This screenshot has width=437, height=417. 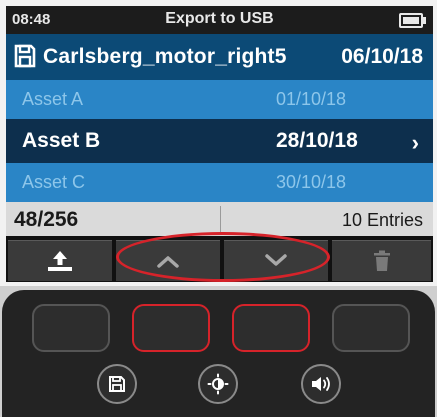 I want to click on file-date: 06/10/18, so click(x=382, y=56).